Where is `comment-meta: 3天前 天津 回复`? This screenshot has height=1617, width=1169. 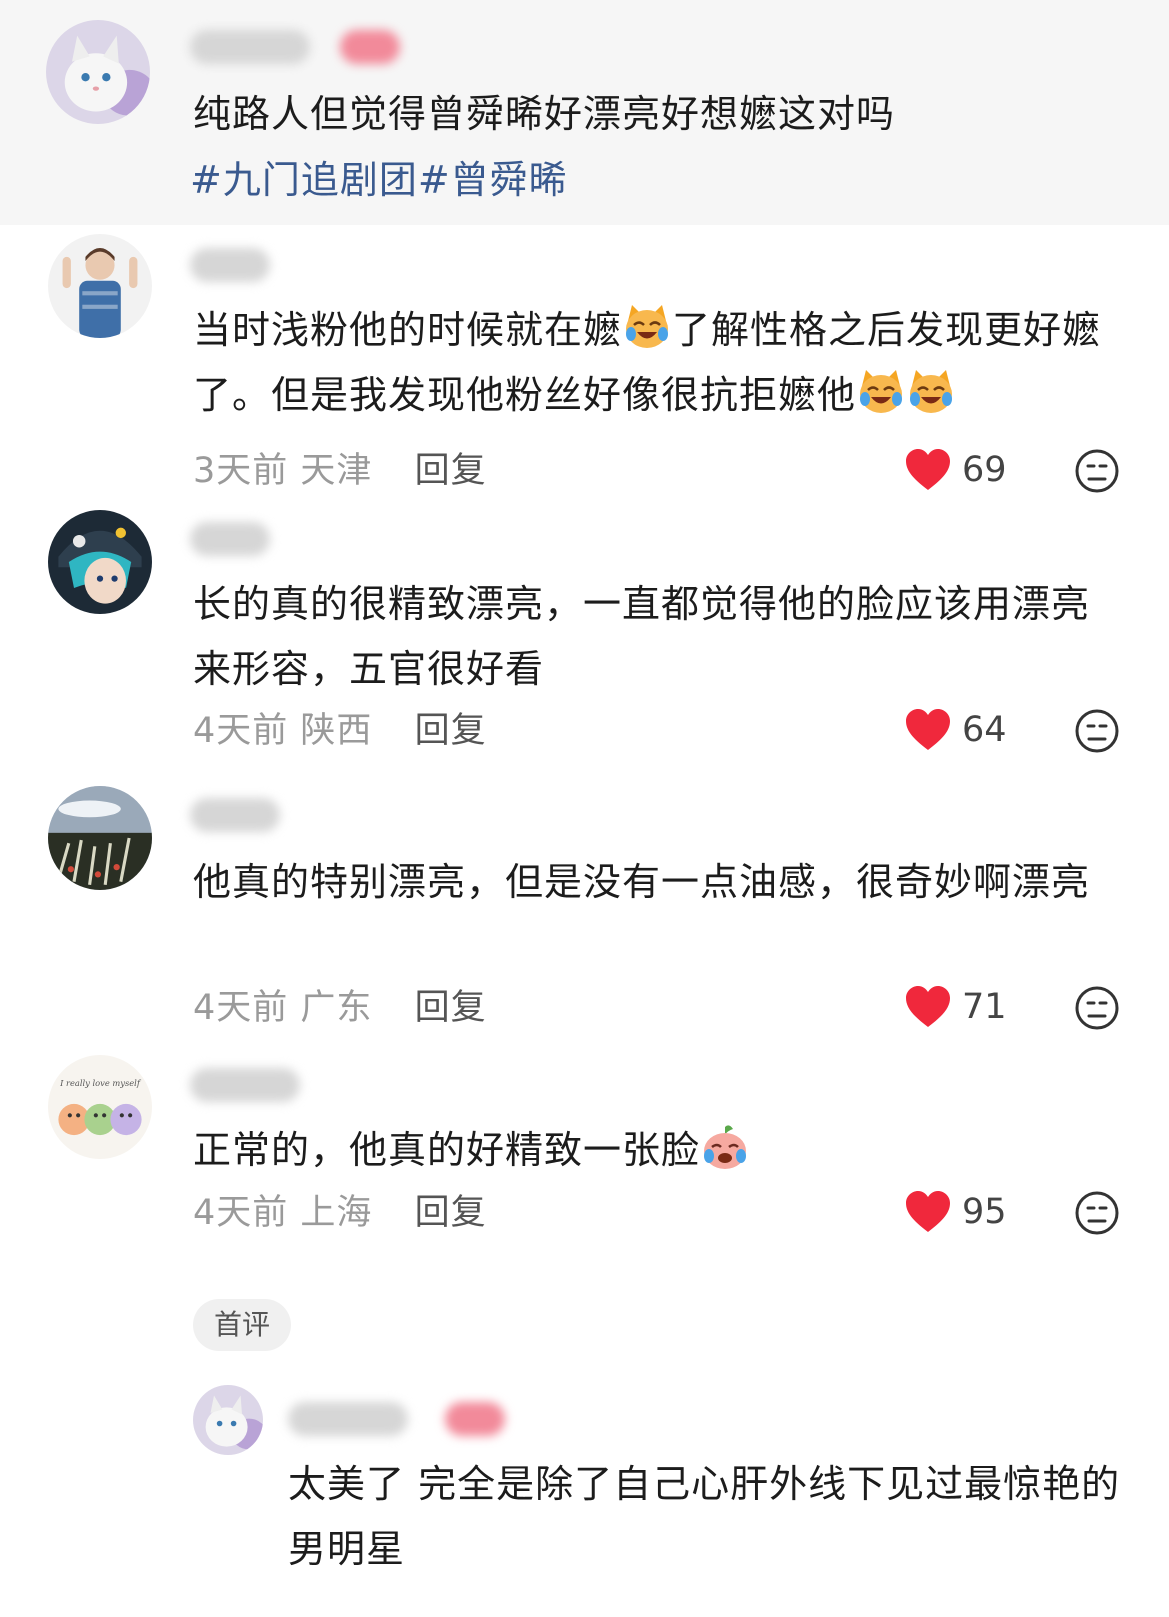
comment-meta: 3天前 天津 回复 is located at coordinates (340, 471).